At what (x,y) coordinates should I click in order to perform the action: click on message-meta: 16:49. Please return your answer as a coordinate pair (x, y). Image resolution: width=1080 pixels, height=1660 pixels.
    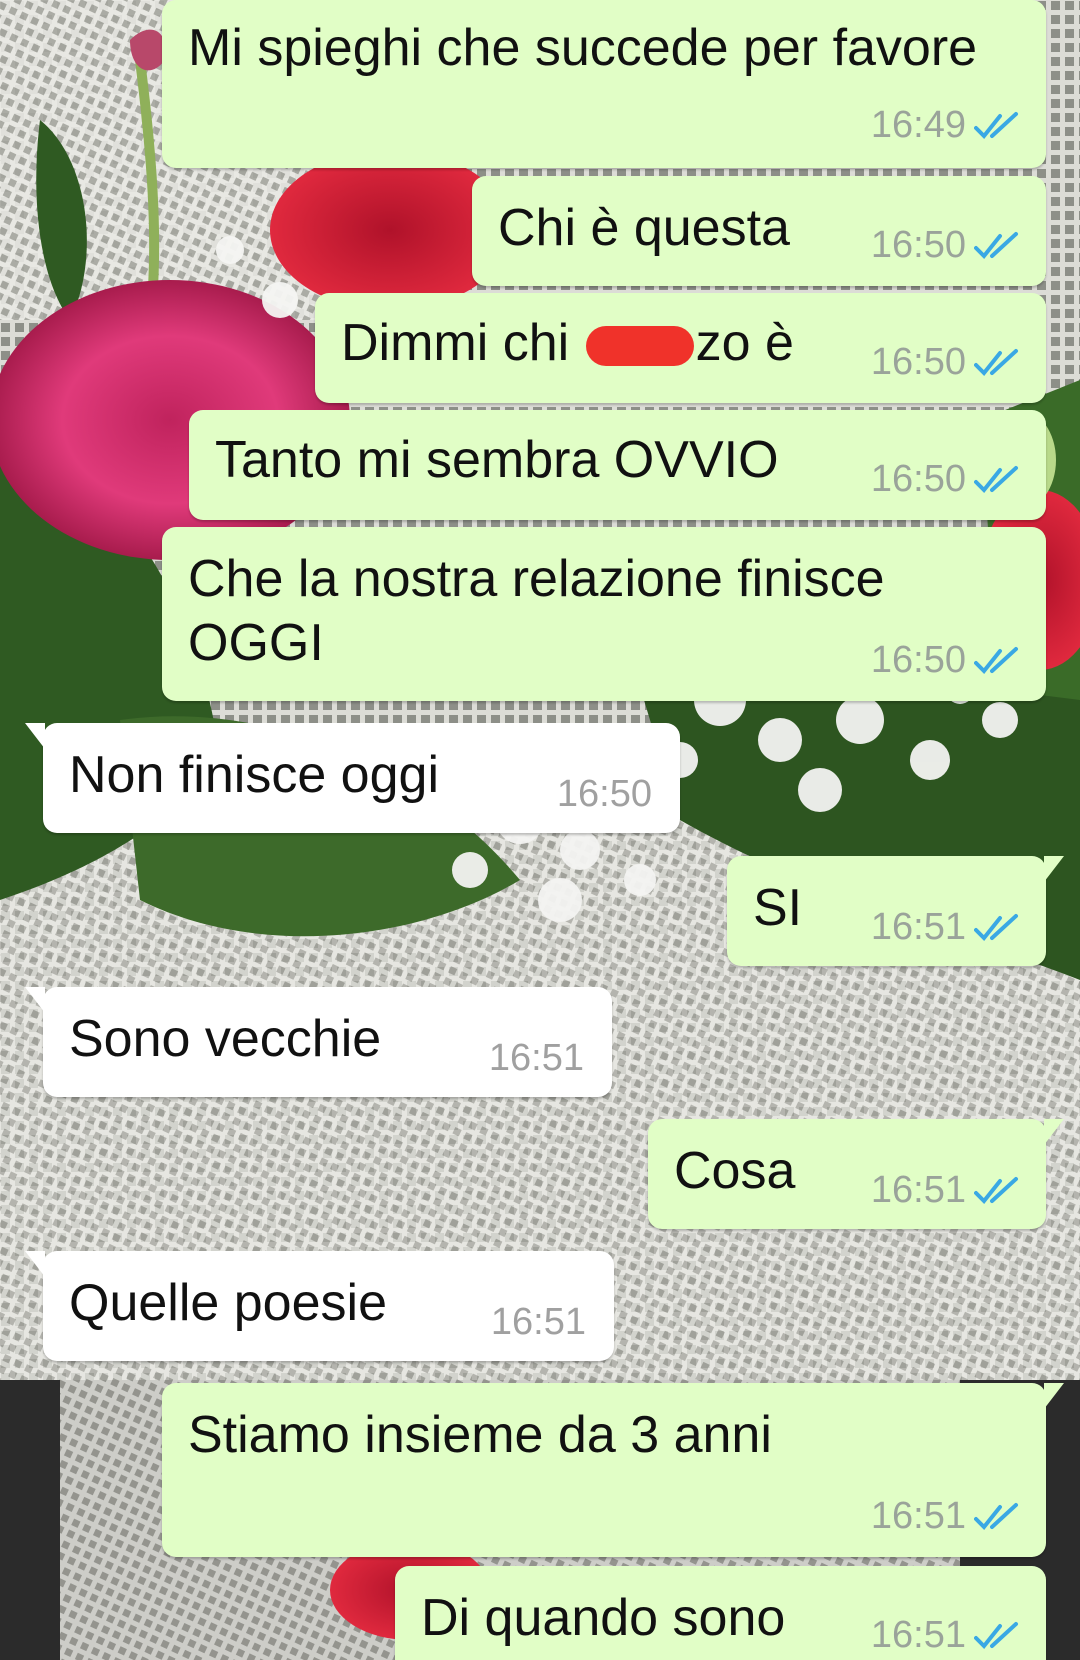
    Looking at the image, I should click on (945, 125).